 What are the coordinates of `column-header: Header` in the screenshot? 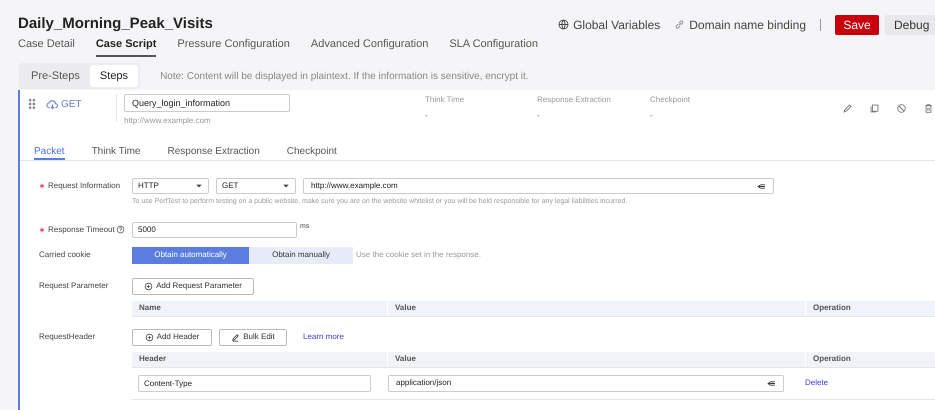 It's located at (153, 359).